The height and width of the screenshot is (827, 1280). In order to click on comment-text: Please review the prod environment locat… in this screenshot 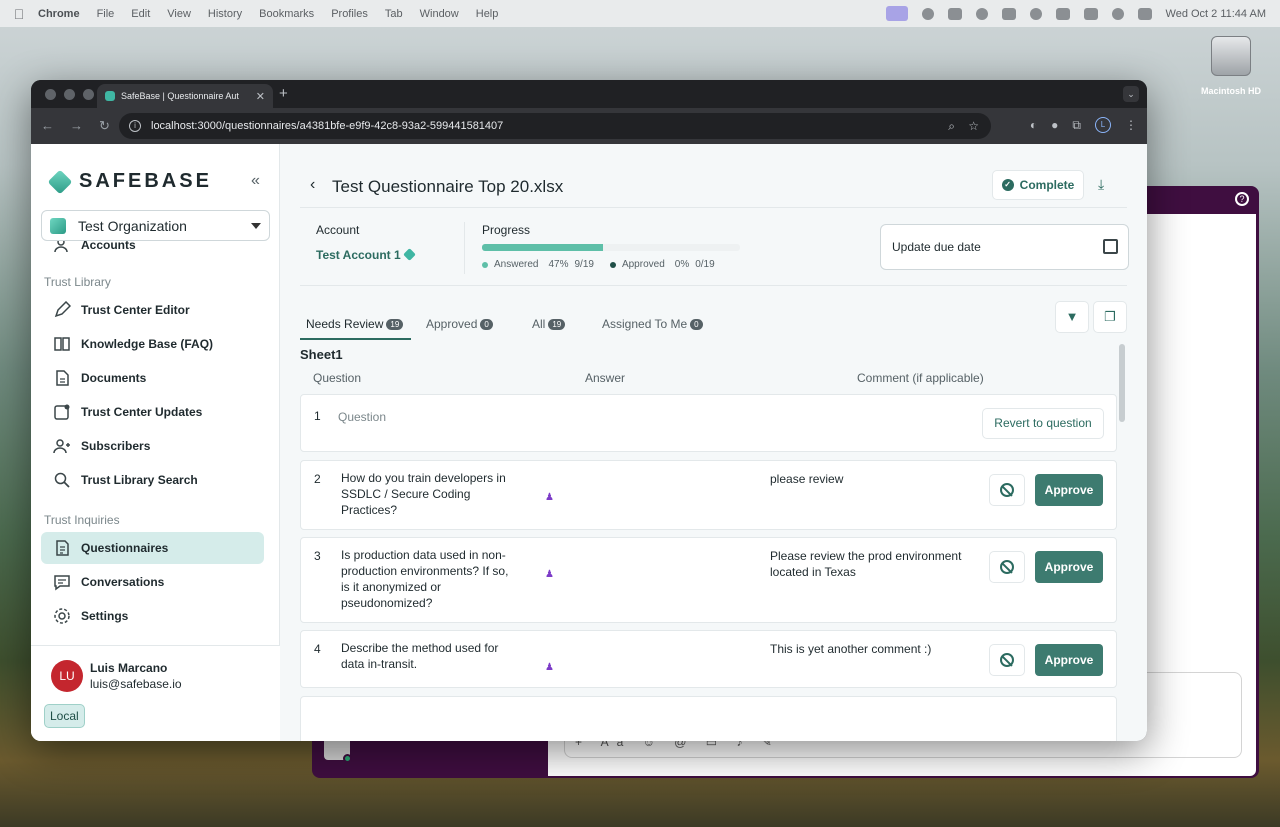, I will do `click(872, 564)`.